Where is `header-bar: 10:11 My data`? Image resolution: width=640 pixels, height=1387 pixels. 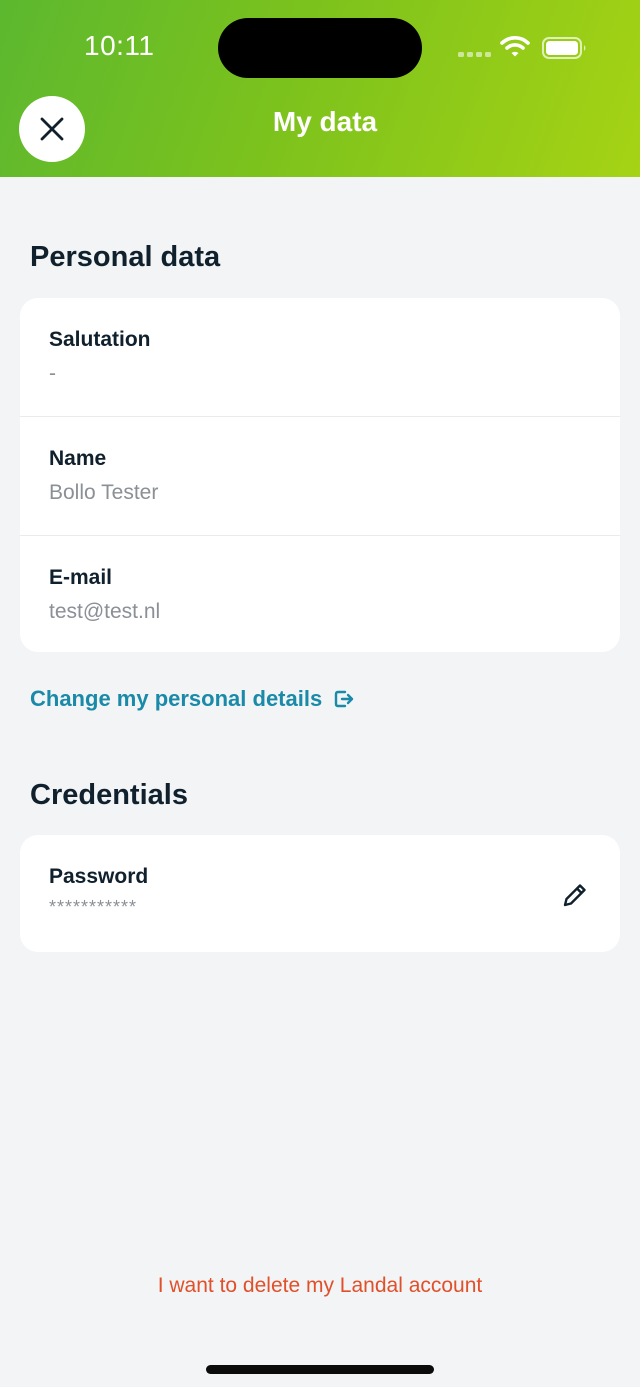
header-bar: 10:11 My data is located at coordinates (320, 88).